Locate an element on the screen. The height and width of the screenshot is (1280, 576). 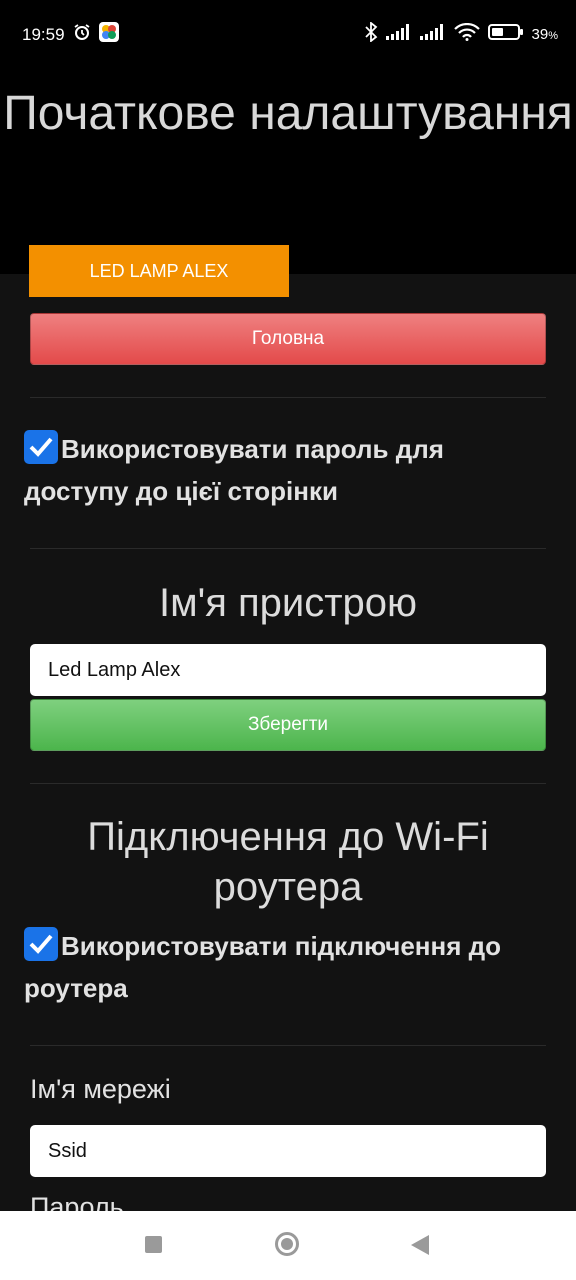
home-icon is located at coordinates (287, 1244).